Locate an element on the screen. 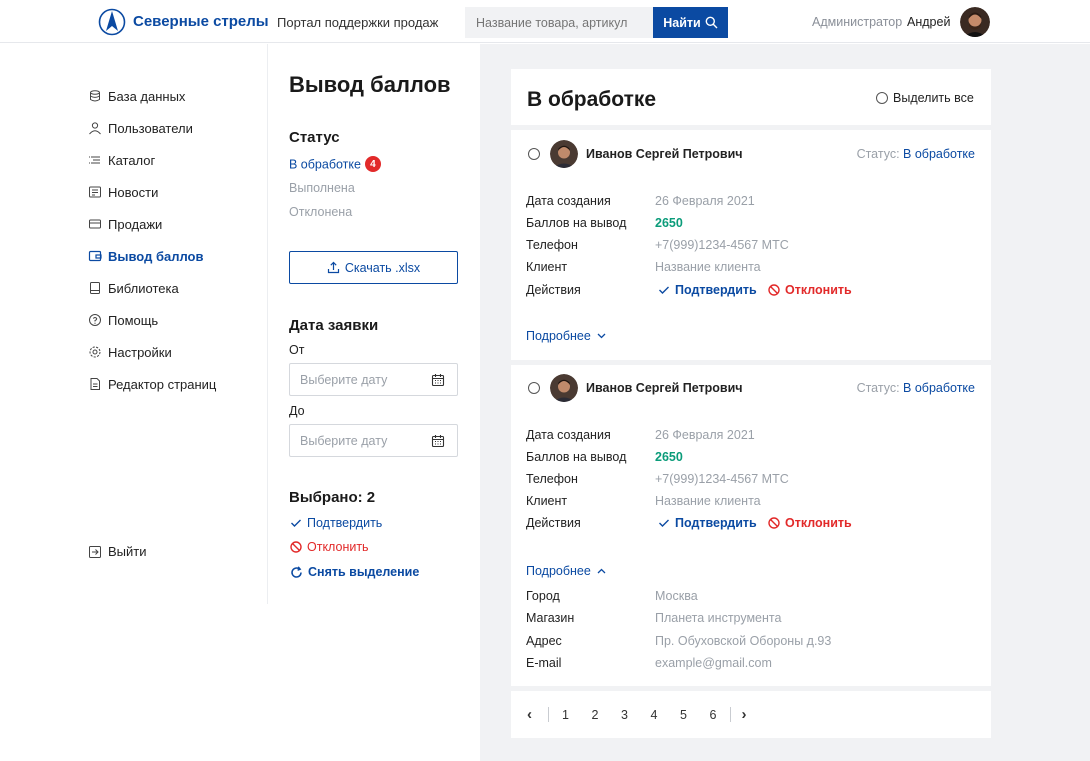 This screenshot has height=761, width=1090. news-icon is located at coordinates (95, 192).